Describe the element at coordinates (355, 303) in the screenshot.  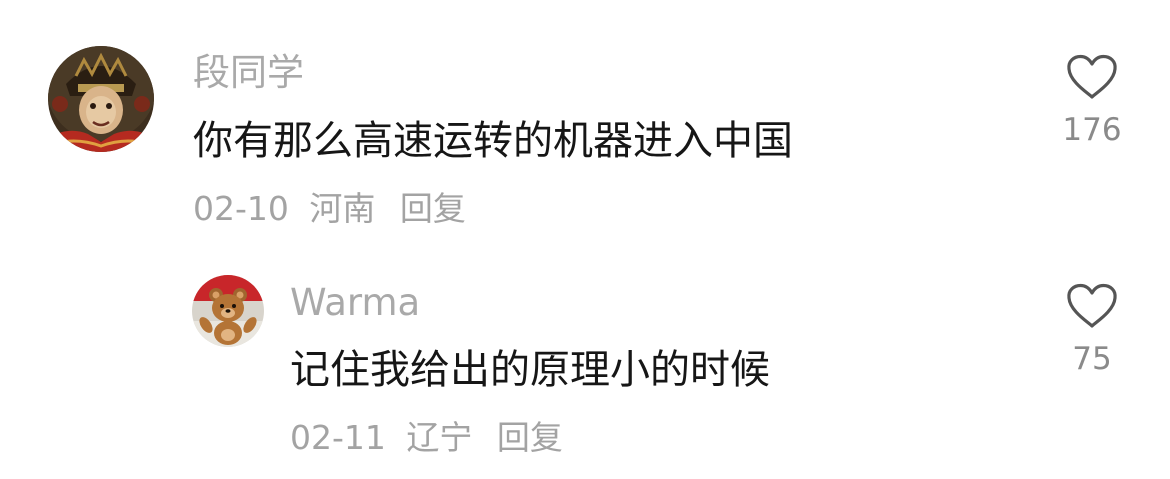
I see `comment-username: Warma` at that location.